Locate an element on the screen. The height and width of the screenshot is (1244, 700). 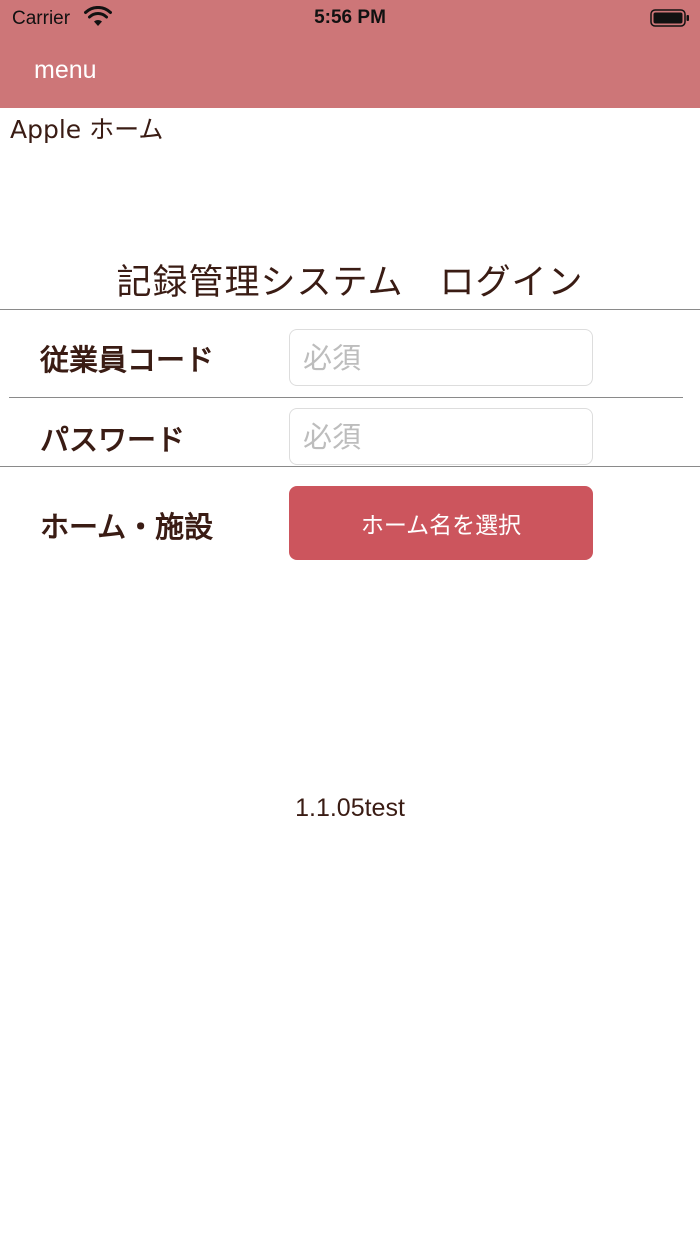
facility-label: ホーム・施設 is located at coordinates (127, 527).